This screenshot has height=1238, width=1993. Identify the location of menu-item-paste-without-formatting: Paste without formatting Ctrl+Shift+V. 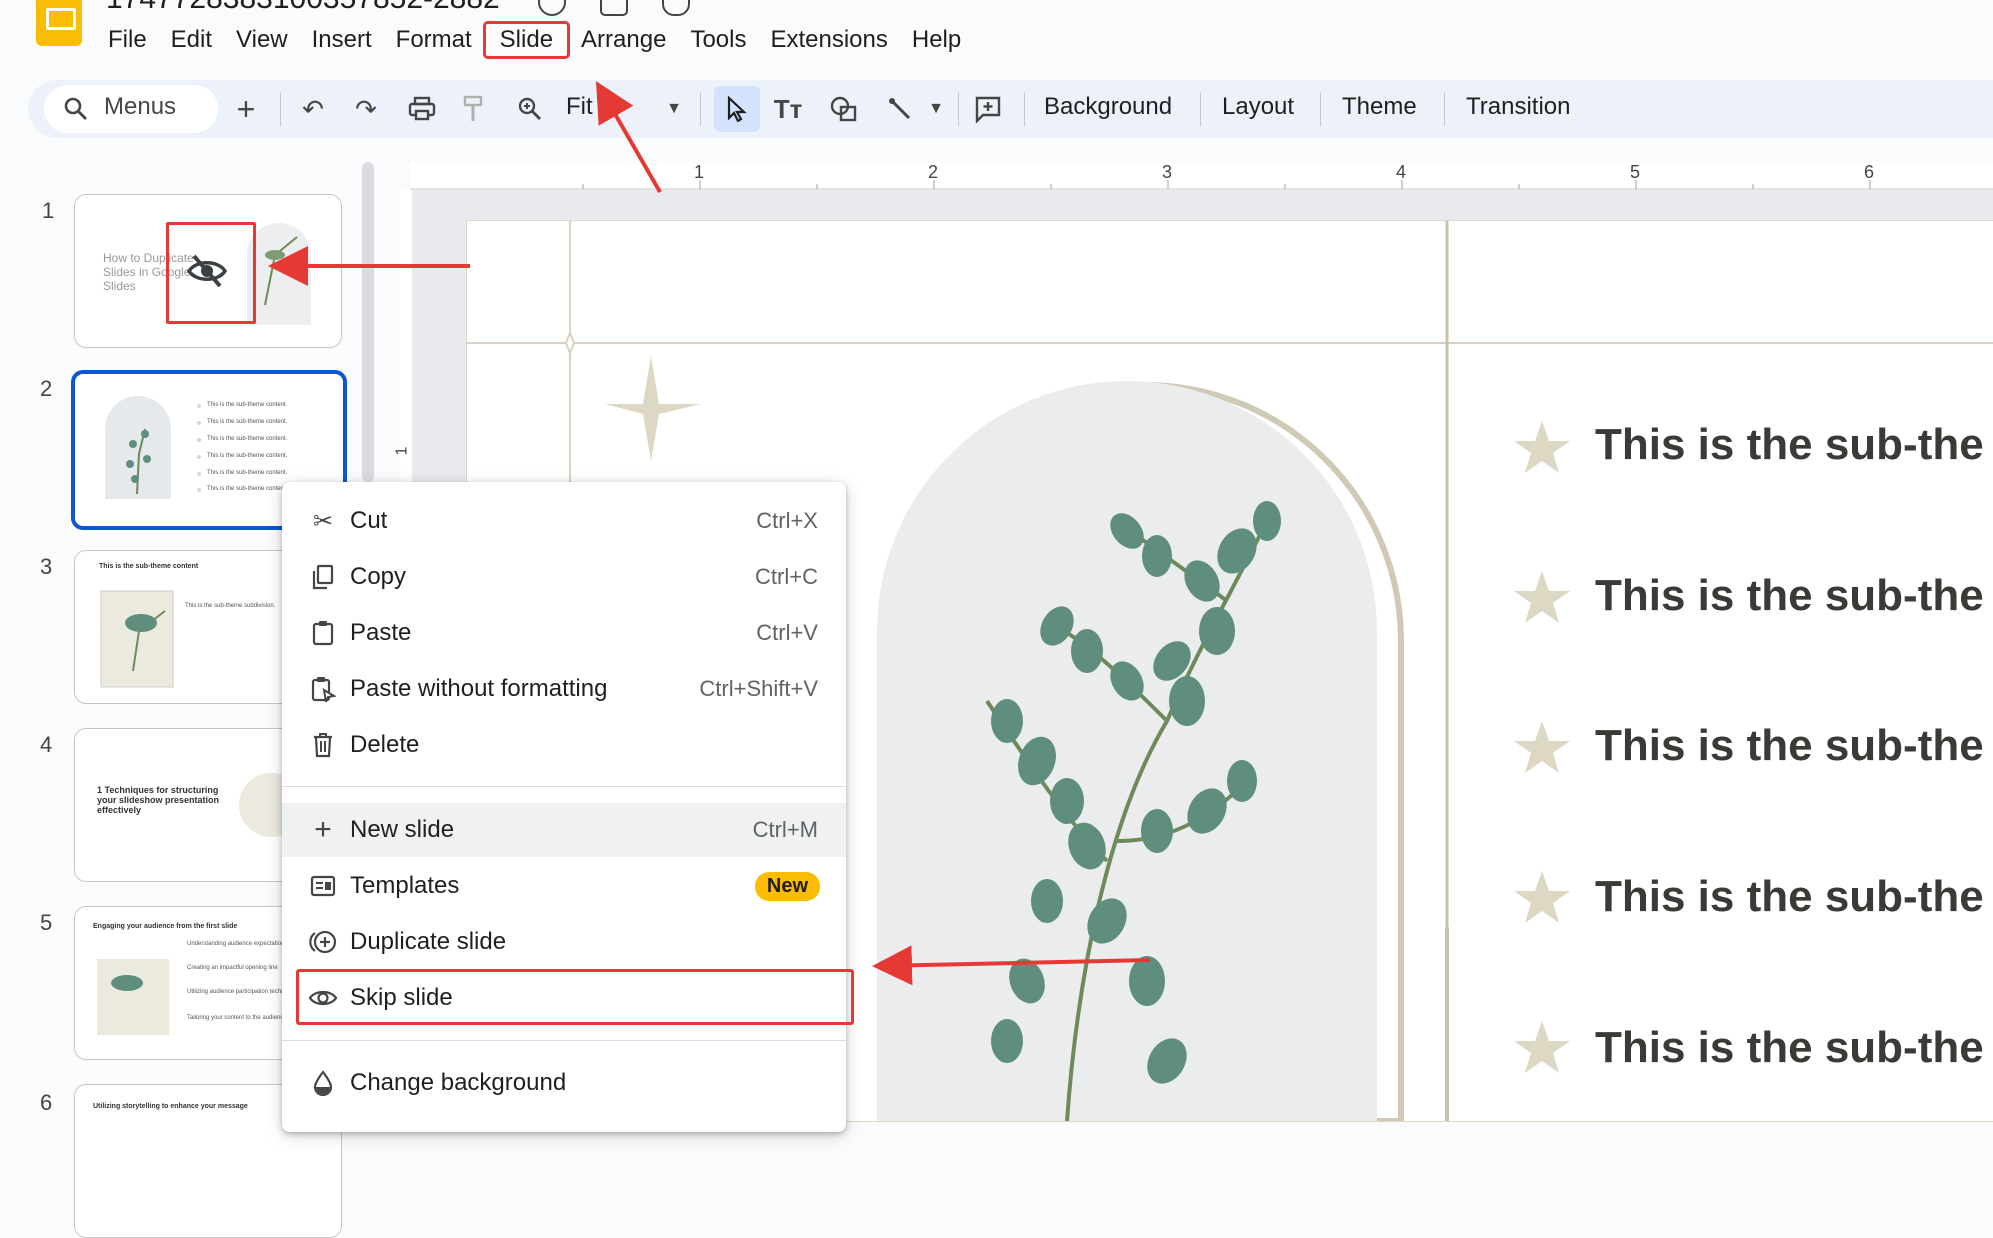
(564, 689).